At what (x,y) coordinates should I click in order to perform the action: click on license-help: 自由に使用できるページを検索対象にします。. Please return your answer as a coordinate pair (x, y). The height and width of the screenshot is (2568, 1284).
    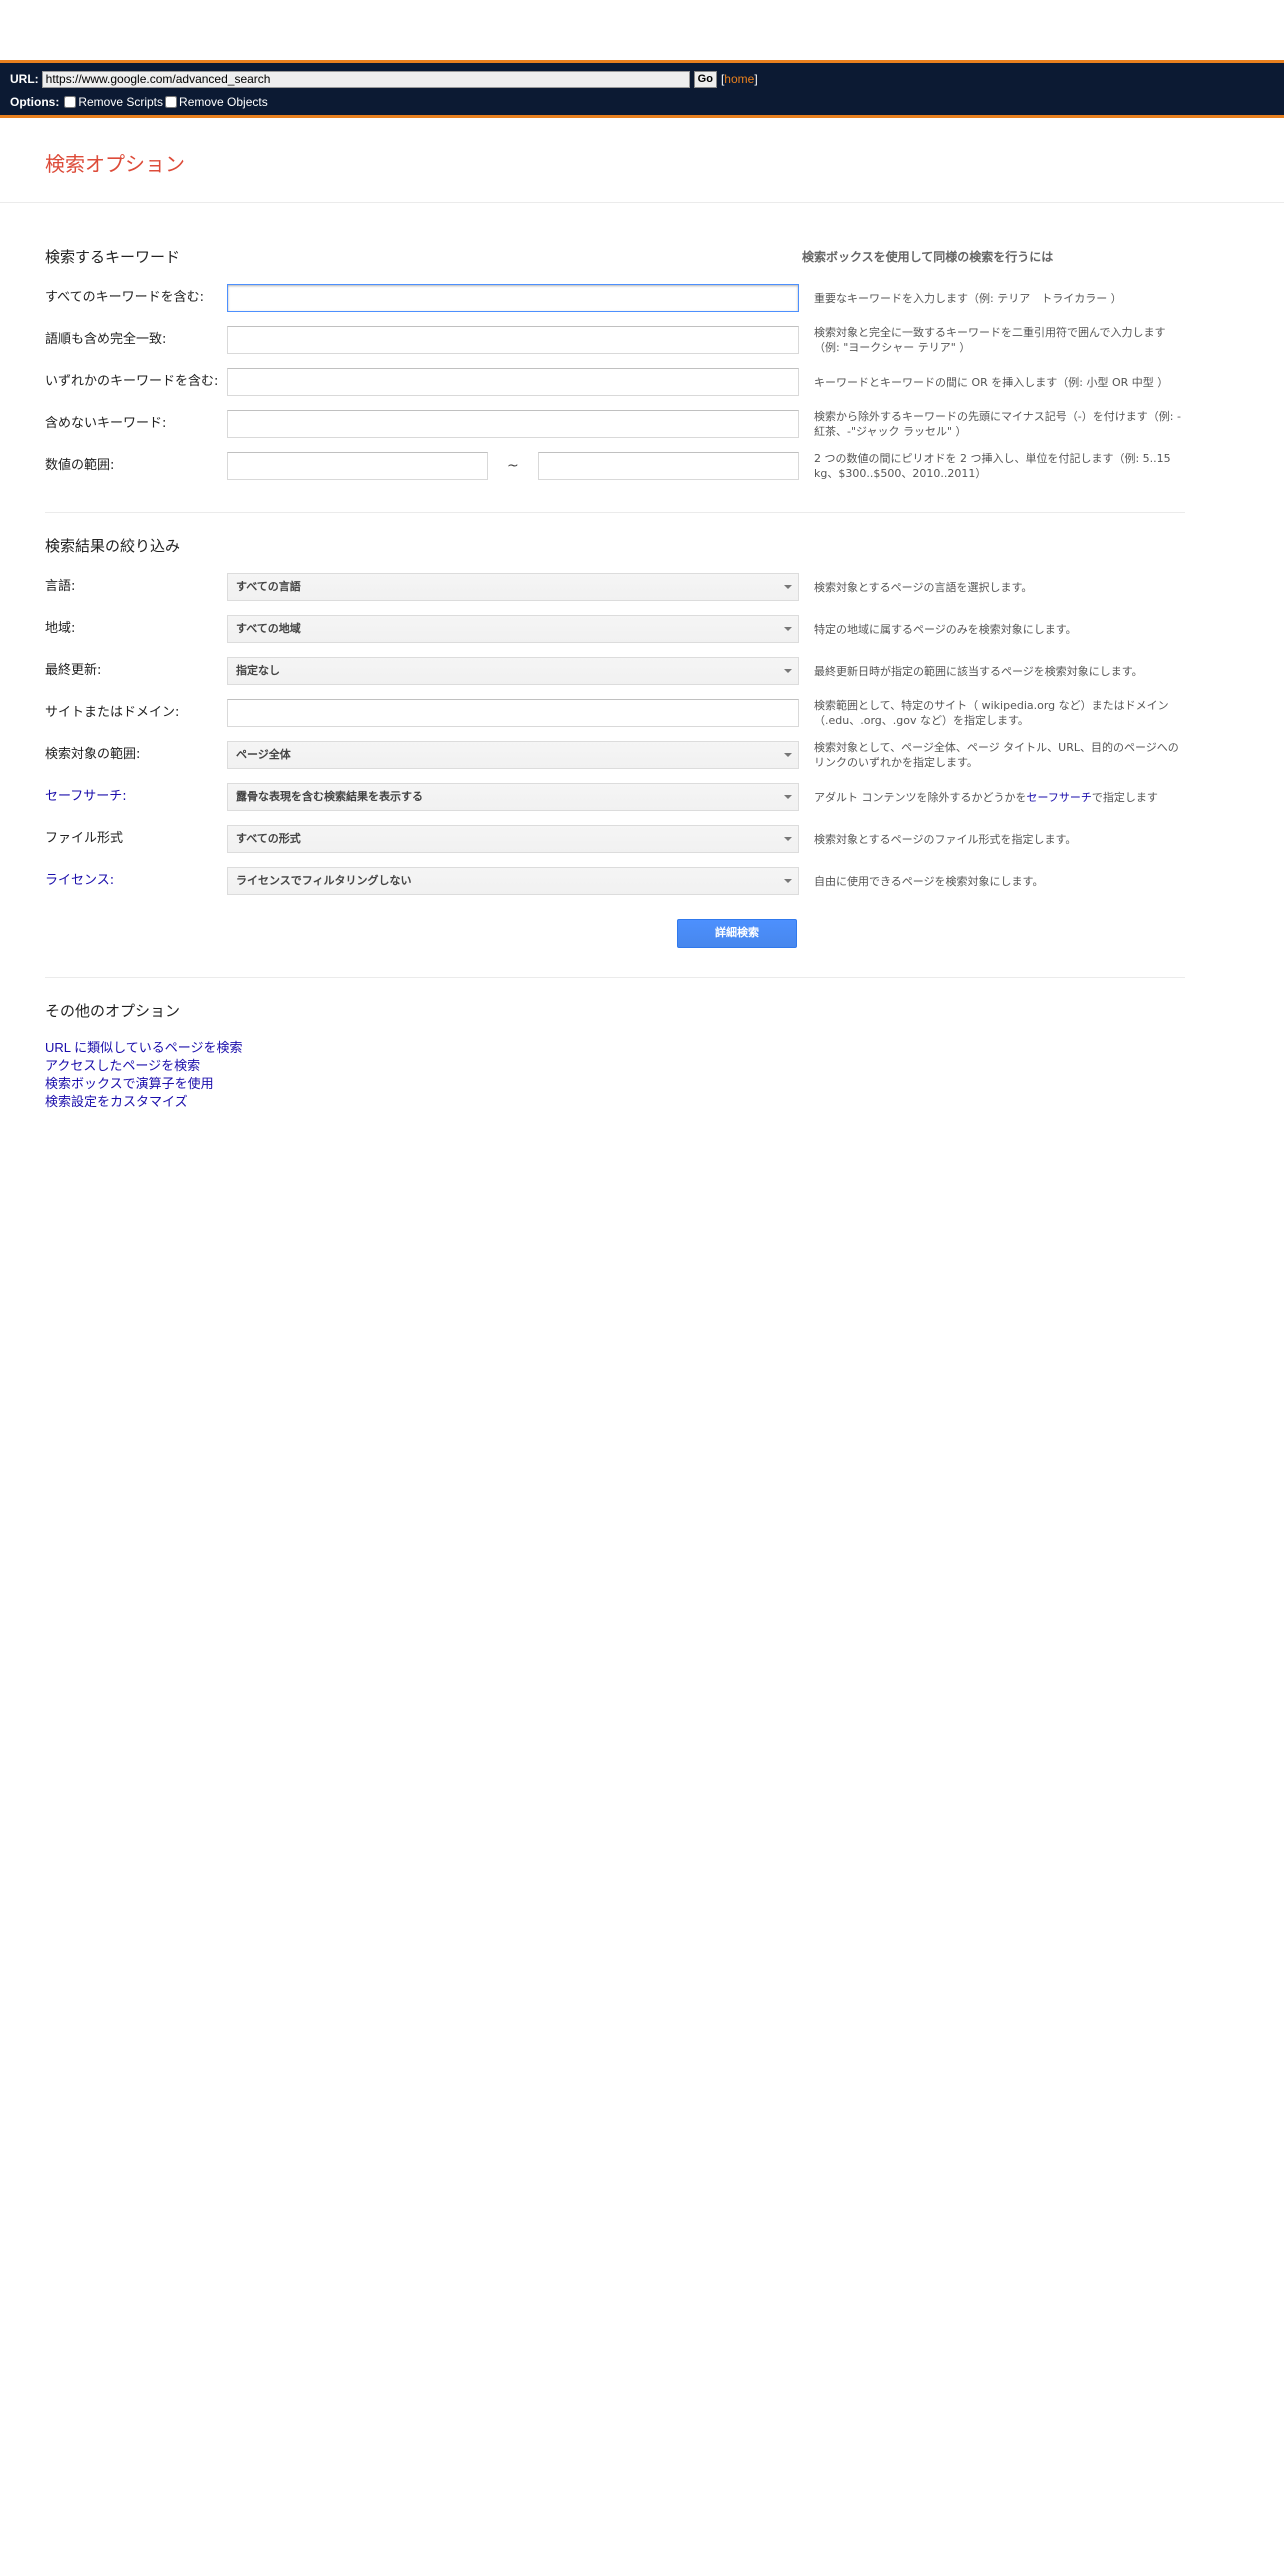
    Looking at the image, I should click on (929, 881).